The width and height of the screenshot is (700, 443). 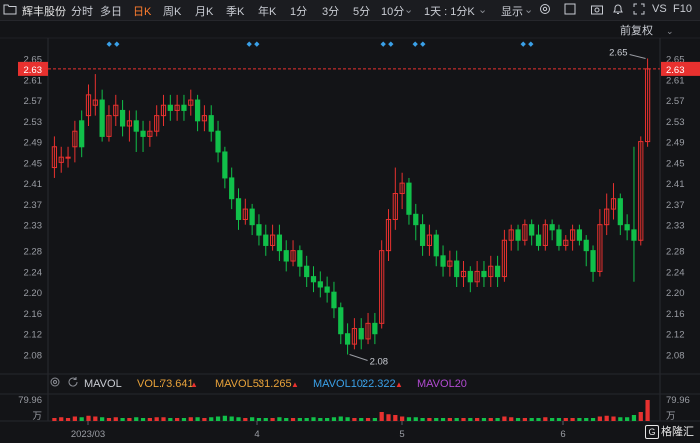 I want to click on y-tick-label-left: 2.49, so click(x=33, y=143).